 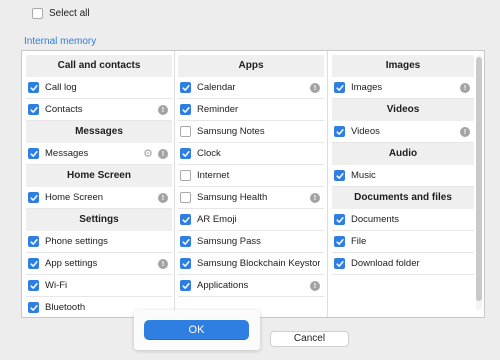 I want to click on option-label: Samsung Pass, so click(x=229, y=241).